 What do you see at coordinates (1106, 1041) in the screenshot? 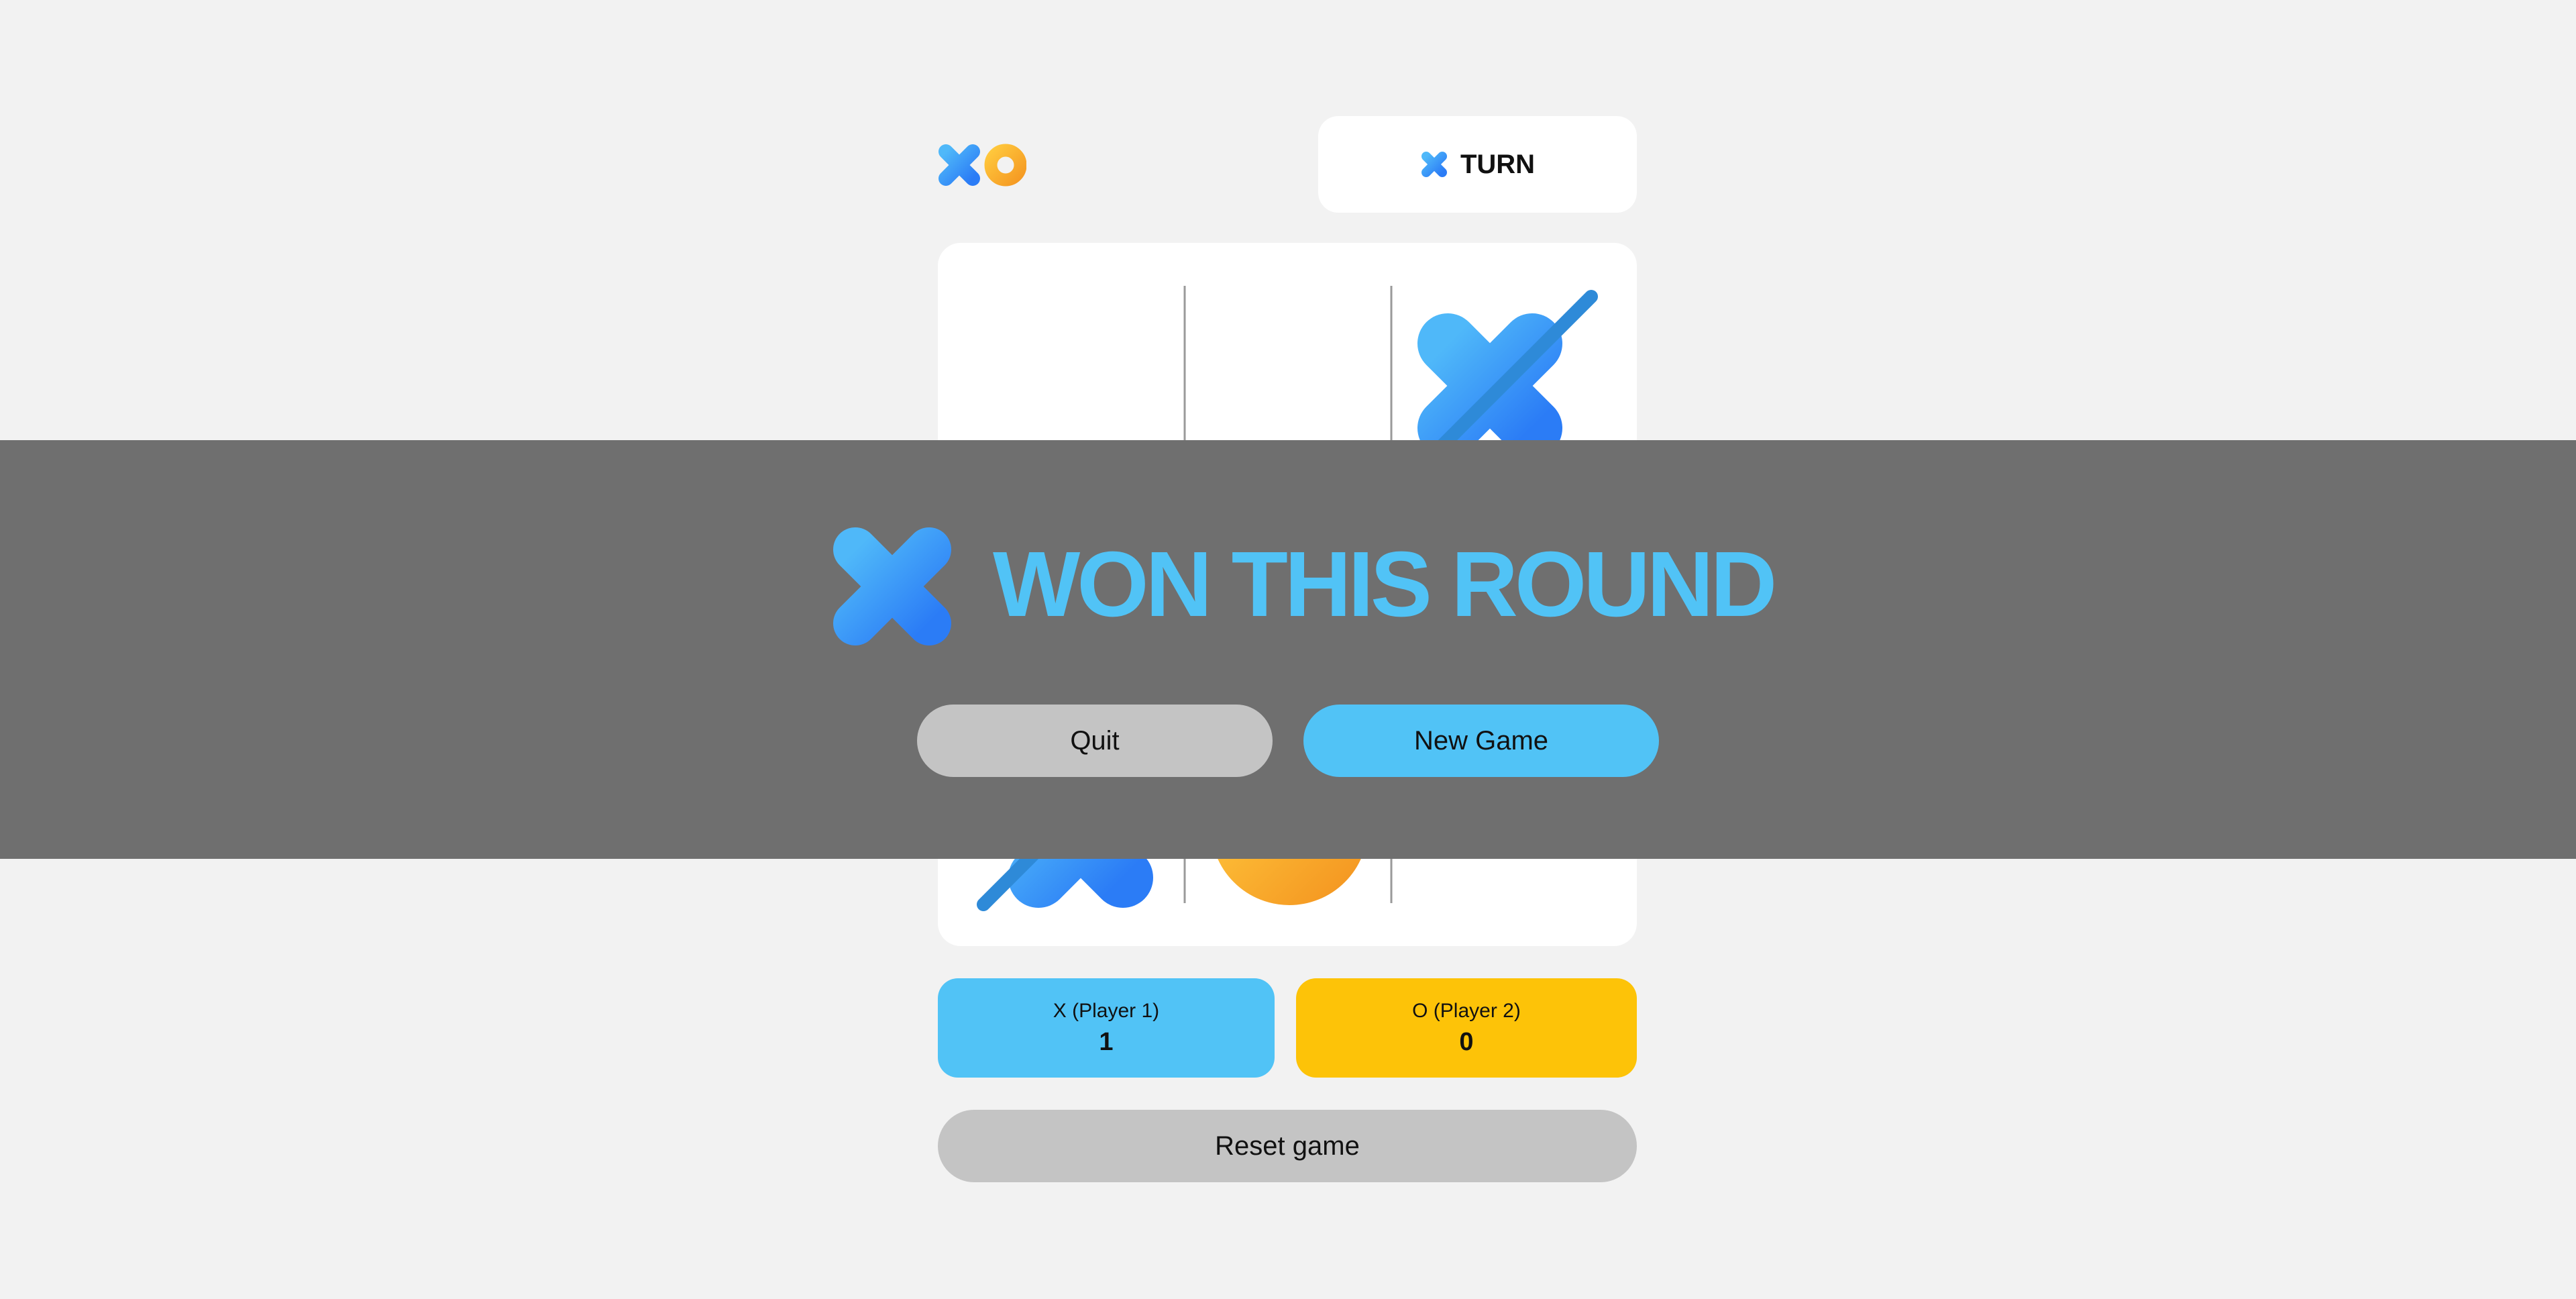
I see `score-value-x: 1` at bounding box center [1106, 1041].